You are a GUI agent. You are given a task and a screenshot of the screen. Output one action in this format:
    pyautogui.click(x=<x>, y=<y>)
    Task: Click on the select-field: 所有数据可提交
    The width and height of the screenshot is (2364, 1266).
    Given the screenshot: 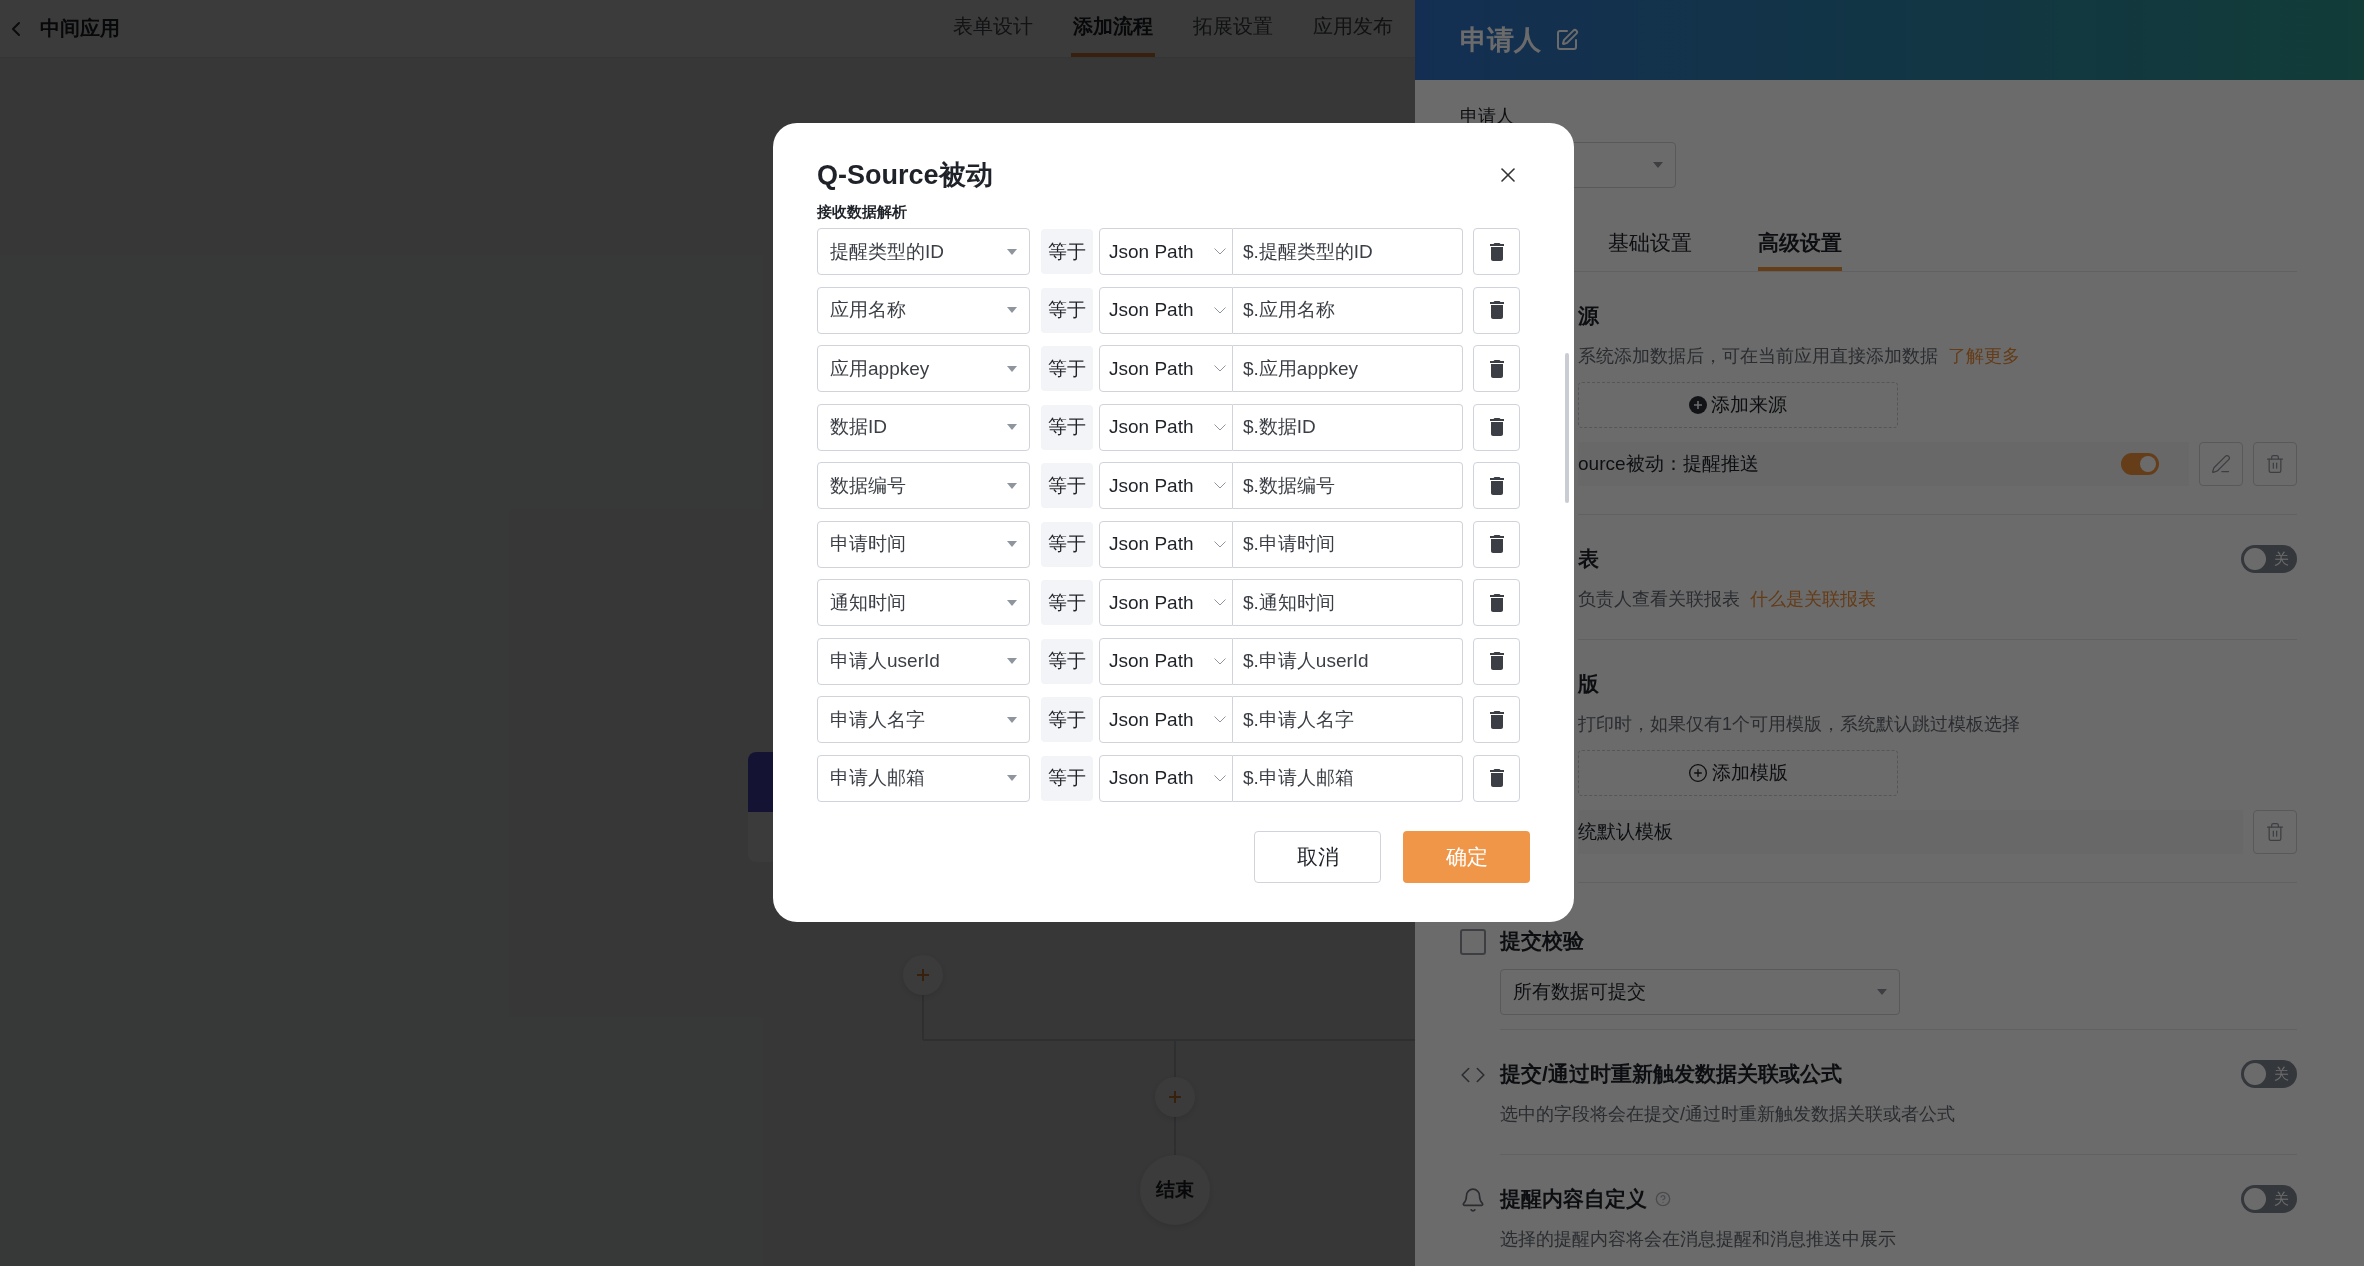 What is the action you would take?
    pyautogui.click(x=1700, y=992)
    